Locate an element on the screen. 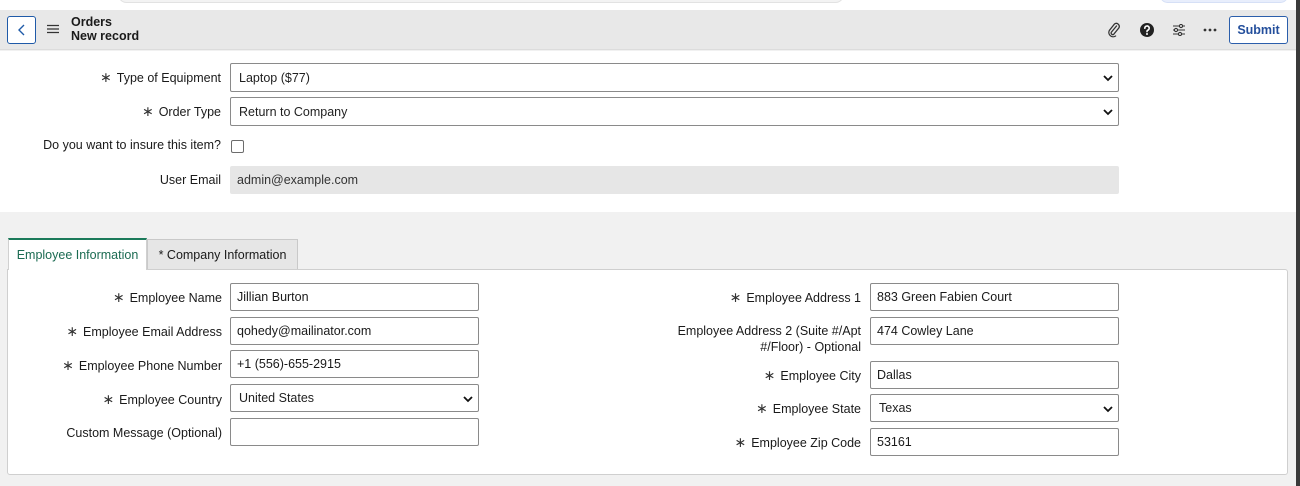 The width and height of the screenshot is (1300, 486). employee-state-label: ∗ Employee State is located at coordinates (808, 408).